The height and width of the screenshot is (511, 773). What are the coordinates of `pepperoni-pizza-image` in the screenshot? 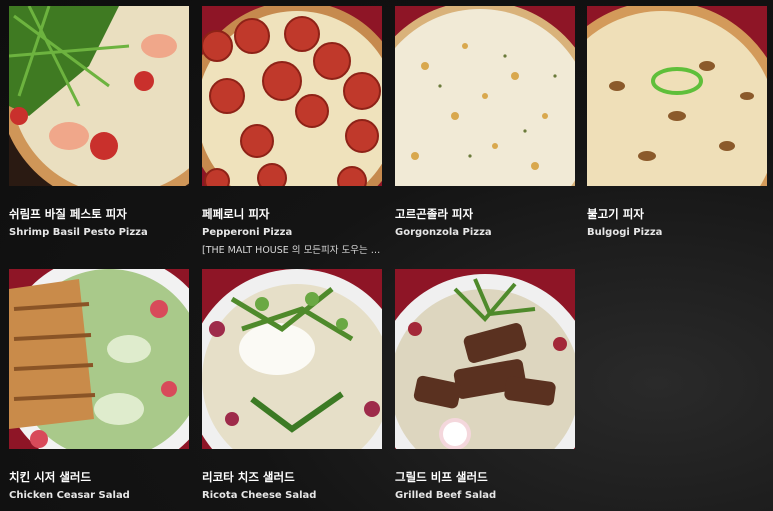 It's located at (292, 96).